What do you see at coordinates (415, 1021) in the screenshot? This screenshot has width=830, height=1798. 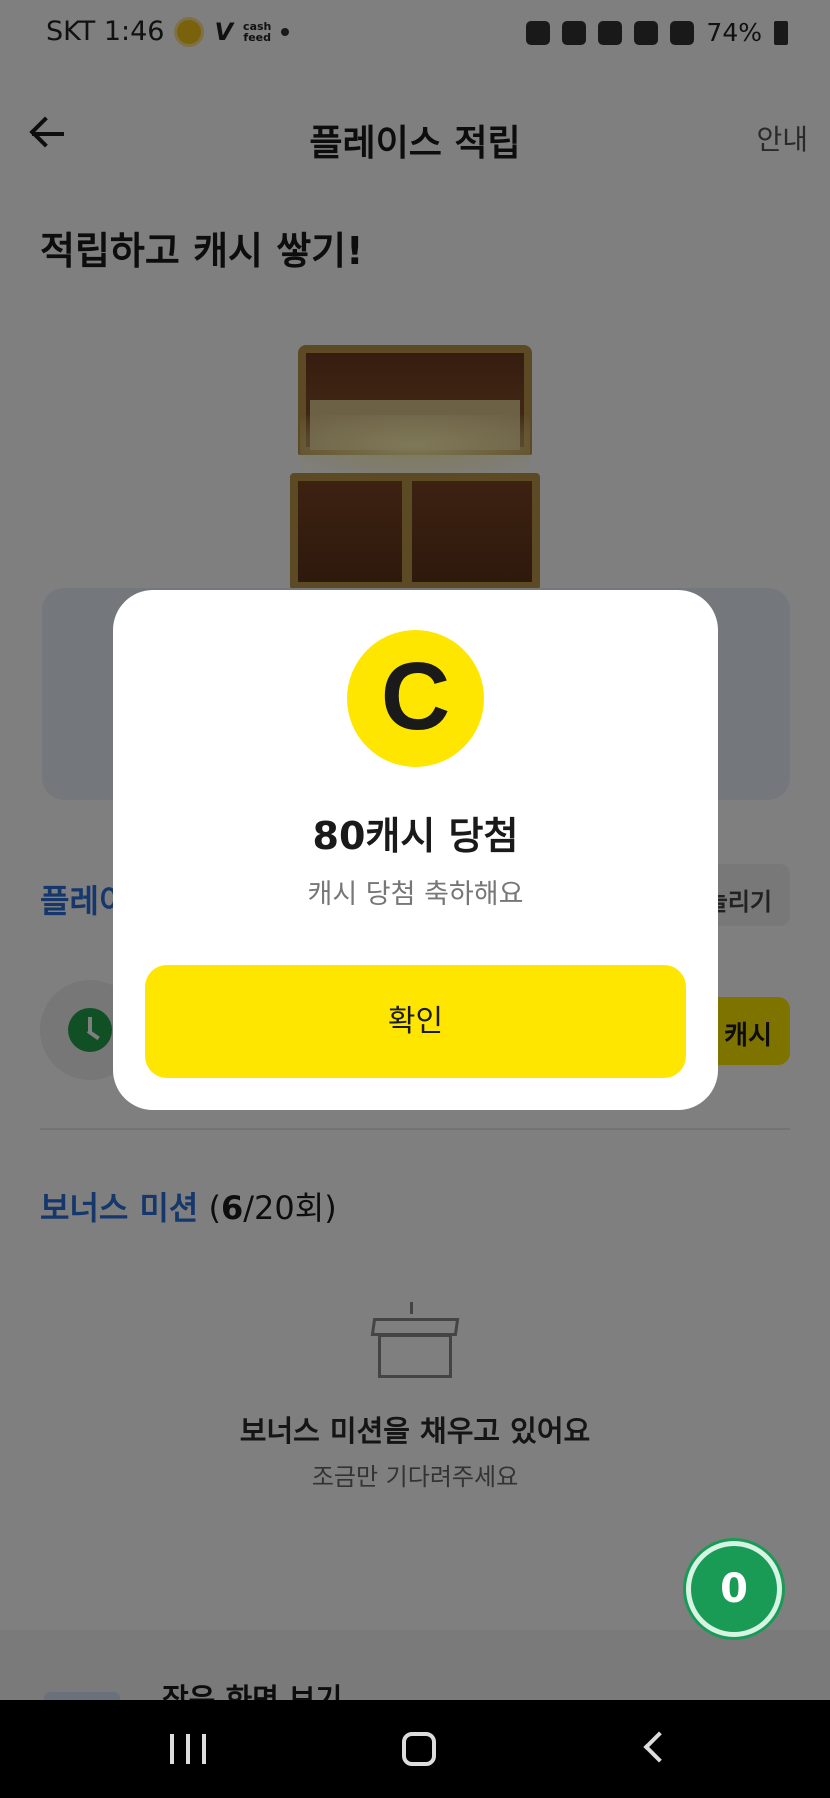 I see `confirm-button: 확인` at bounding box center [415, 1021].